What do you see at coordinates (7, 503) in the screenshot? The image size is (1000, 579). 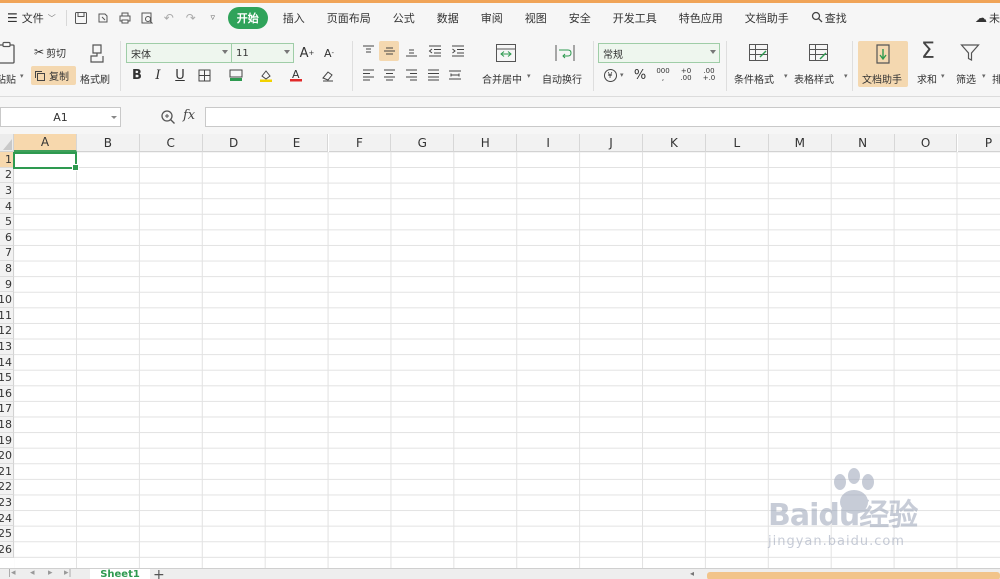 I see `row-header-23: 23` at bounding box center [7, 503].